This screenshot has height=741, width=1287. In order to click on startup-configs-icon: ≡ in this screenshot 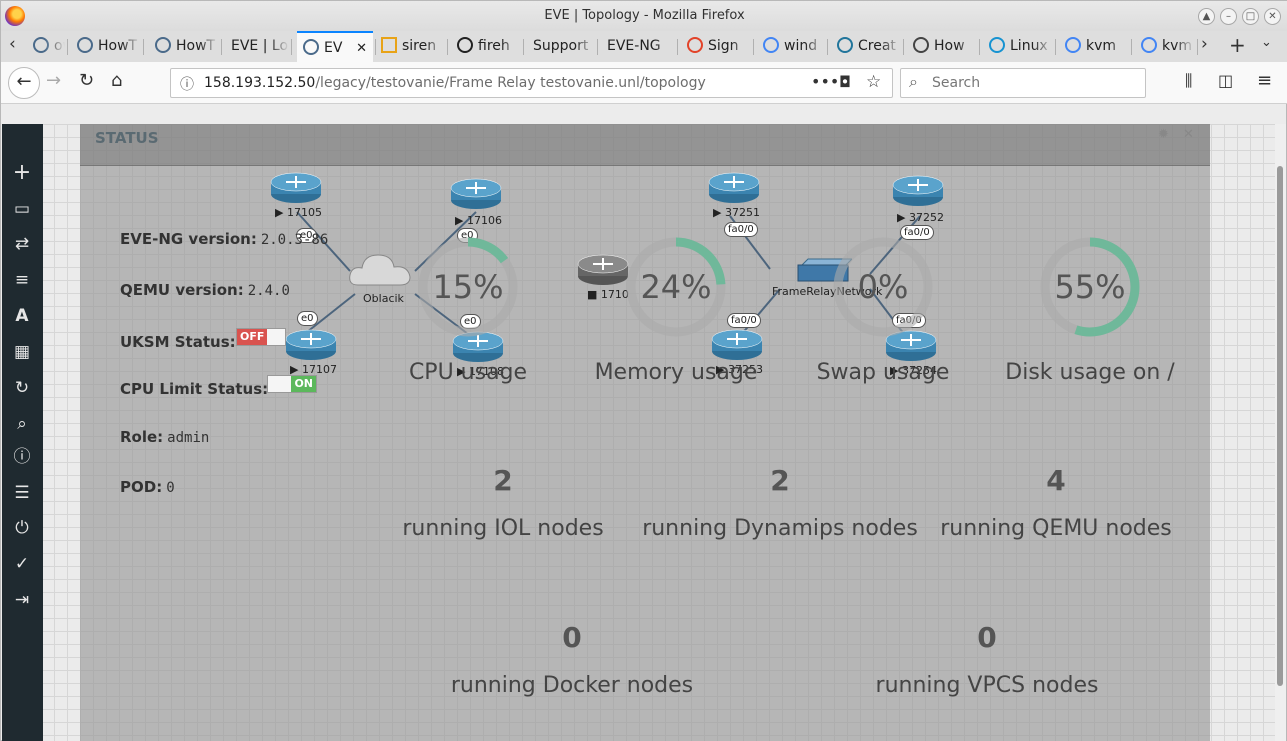, I will do `click(22, 280)`.